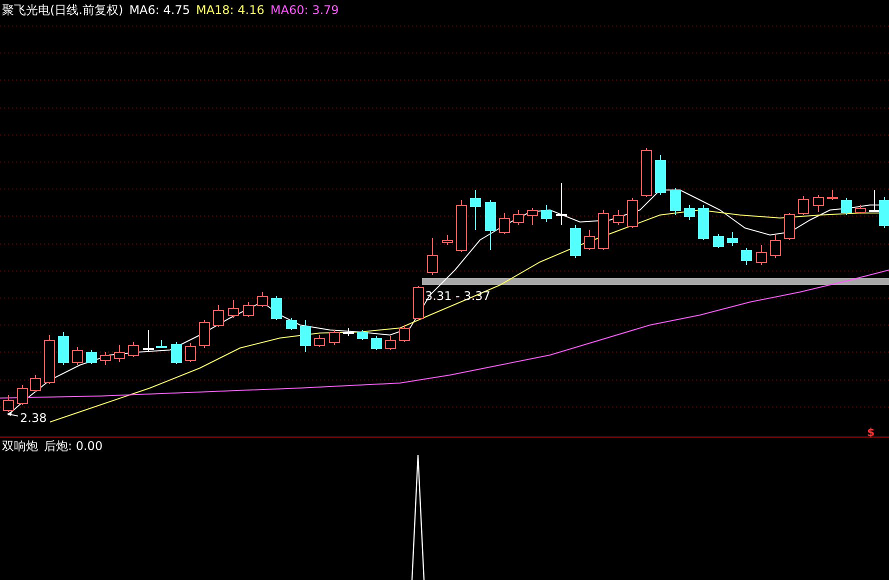 The height and width of the screenshot is (580, 889). Describe the element at coordinates (304, 10) in the screenshot. I see `moving-average-legend: MA60: 3.79` at that location.